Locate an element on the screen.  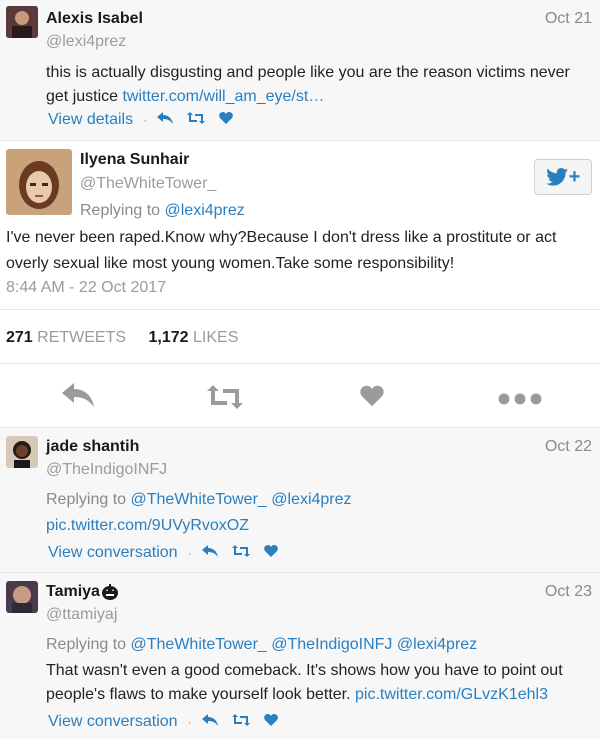
more-options-icon is located at coordinates (520, 399).